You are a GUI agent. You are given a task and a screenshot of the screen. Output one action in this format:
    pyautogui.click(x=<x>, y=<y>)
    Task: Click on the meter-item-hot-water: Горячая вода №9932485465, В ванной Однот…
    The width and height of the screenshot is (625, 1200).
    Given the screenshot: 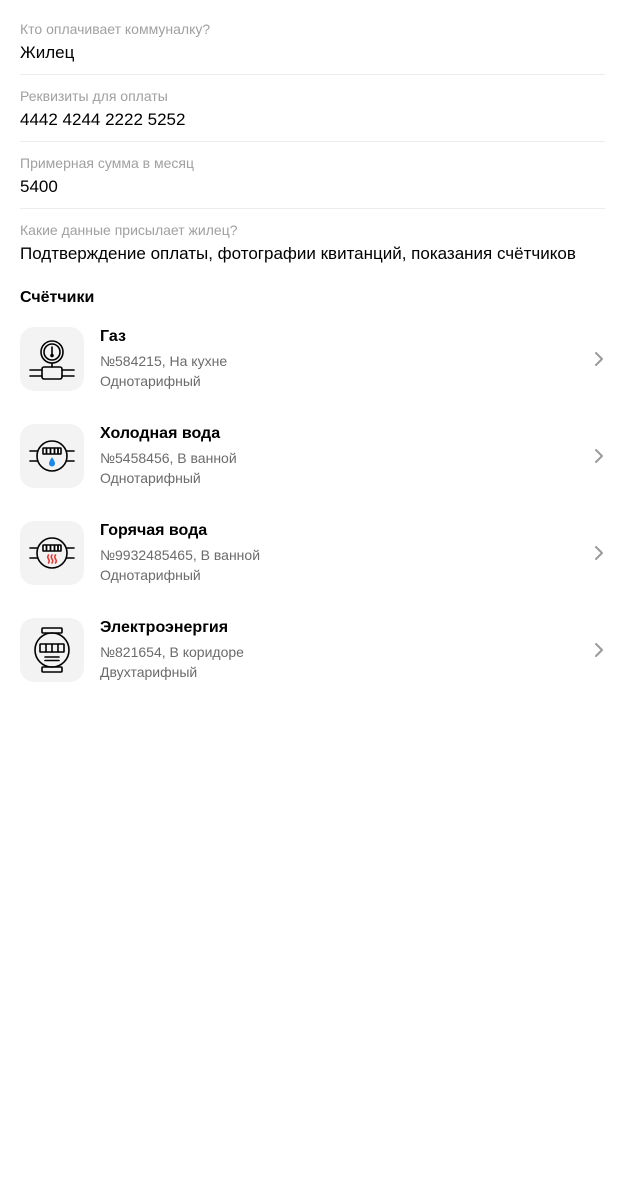 What is the action you would take?
    pyautogui.click(x=312, y=554)
    